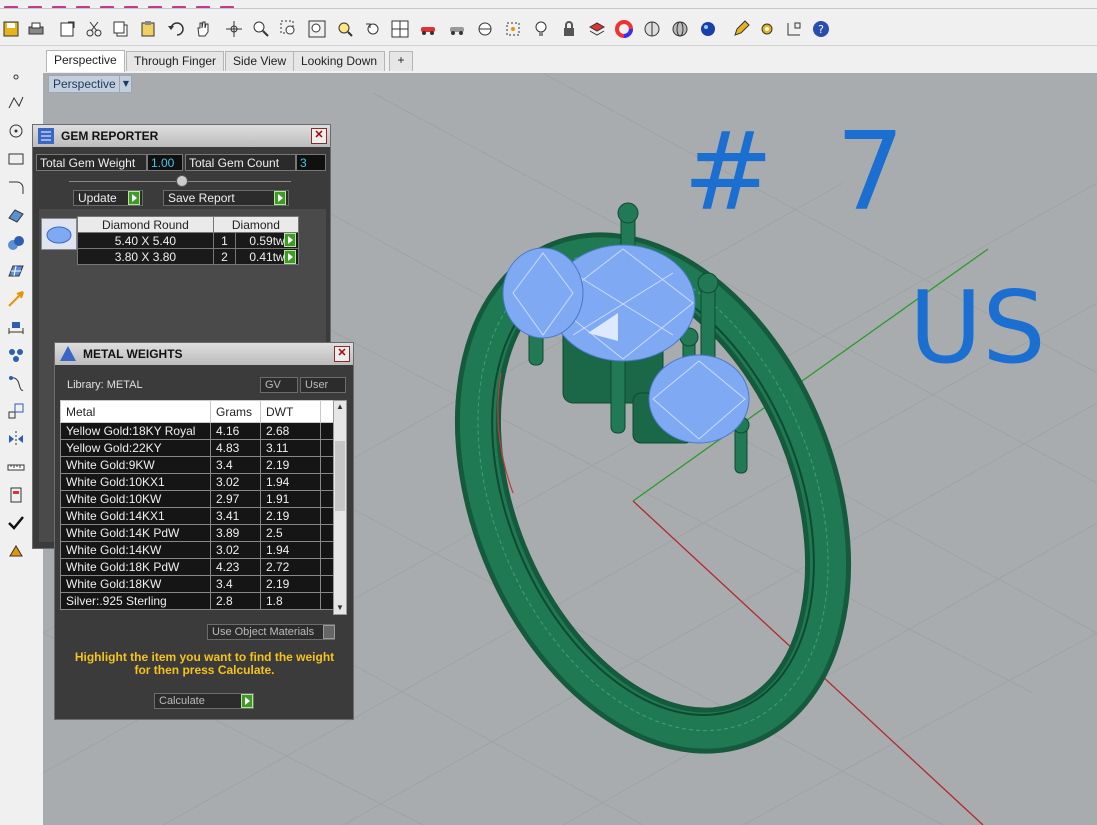 The width and height of the screenshot is (1097, 825). I want to click on table-row: White Gold:14KX1 3.41 2.19, so click(201, 516).